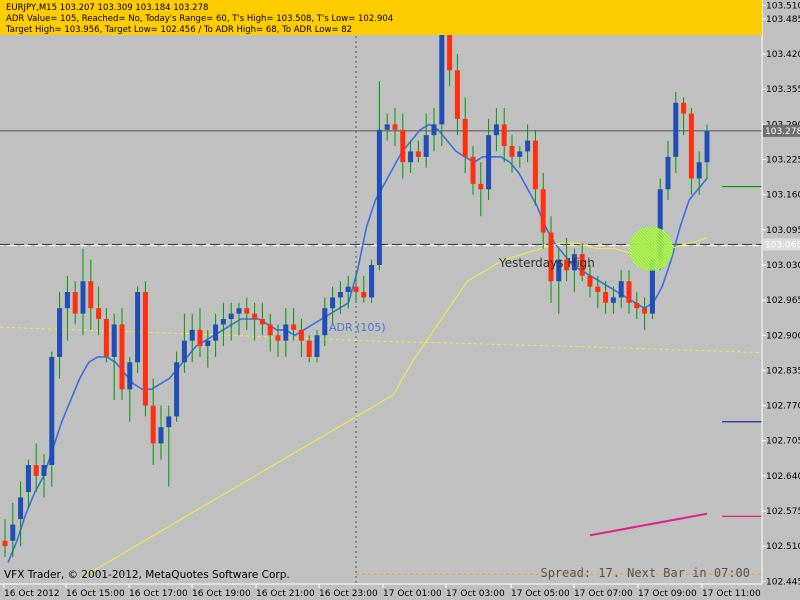 The width and height of the screenshot is (800, 600). What do you see at coordinates (783, 582) in the screenshot?
I see `price-tick-label: 102.445` at bounding box center [783, 582].